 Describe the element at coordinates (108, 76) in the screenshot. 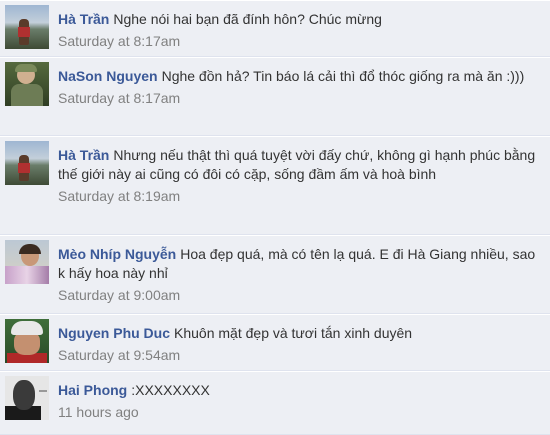

I see `comment-author-link: NaSon Nguyen` at that location.